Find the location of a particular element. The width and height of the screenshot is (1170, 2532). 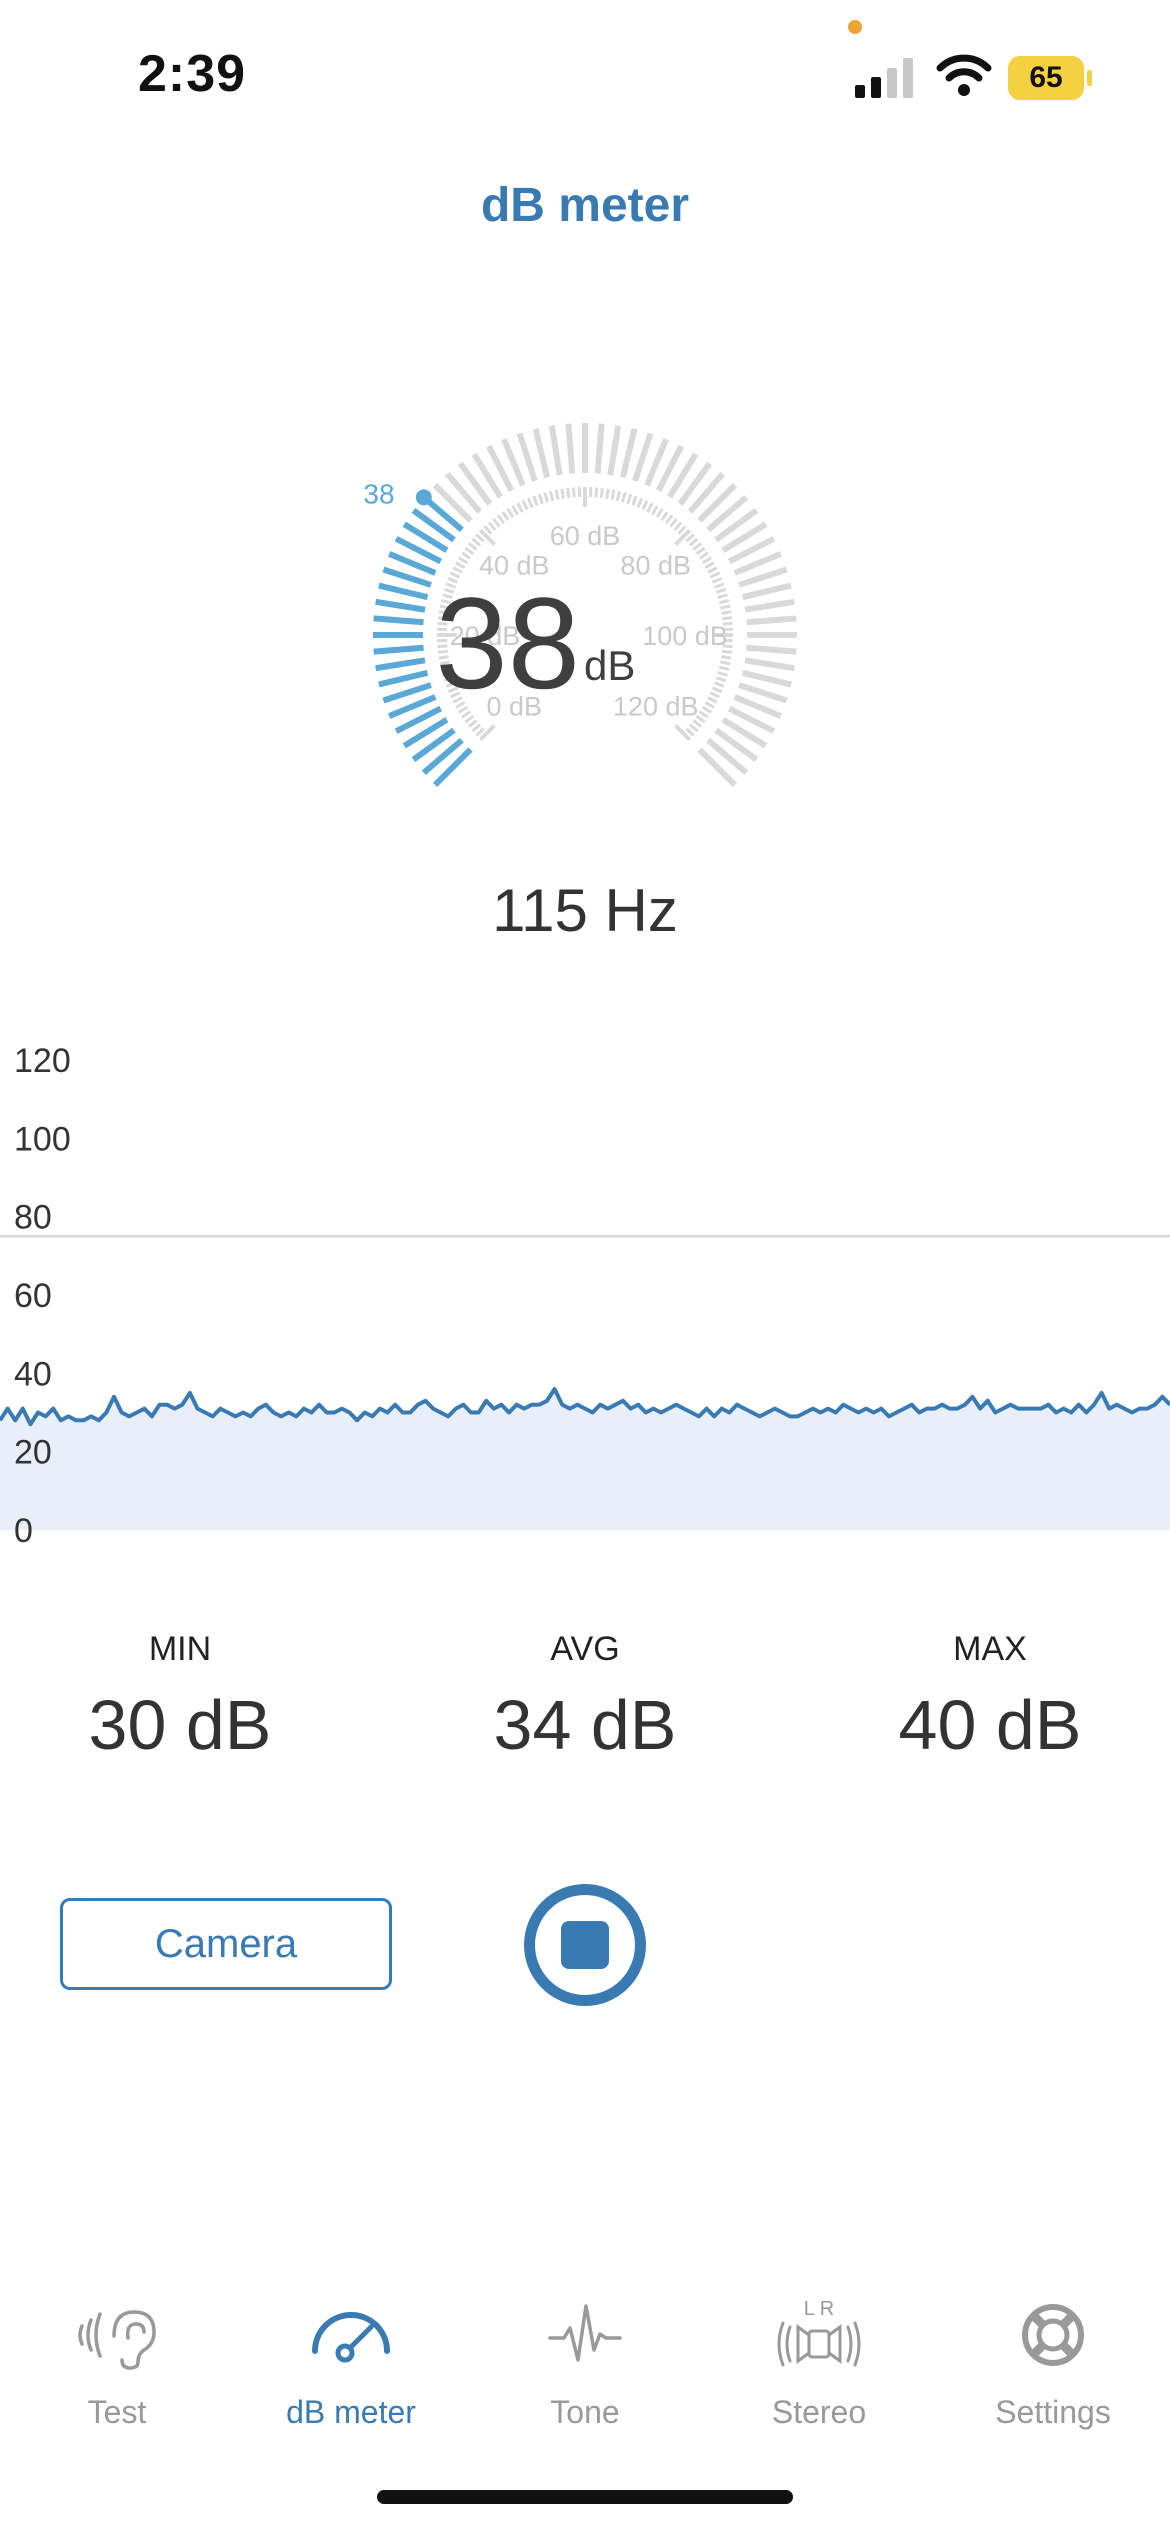

max-value: 40 dB is located at coordinates (990, 1725).